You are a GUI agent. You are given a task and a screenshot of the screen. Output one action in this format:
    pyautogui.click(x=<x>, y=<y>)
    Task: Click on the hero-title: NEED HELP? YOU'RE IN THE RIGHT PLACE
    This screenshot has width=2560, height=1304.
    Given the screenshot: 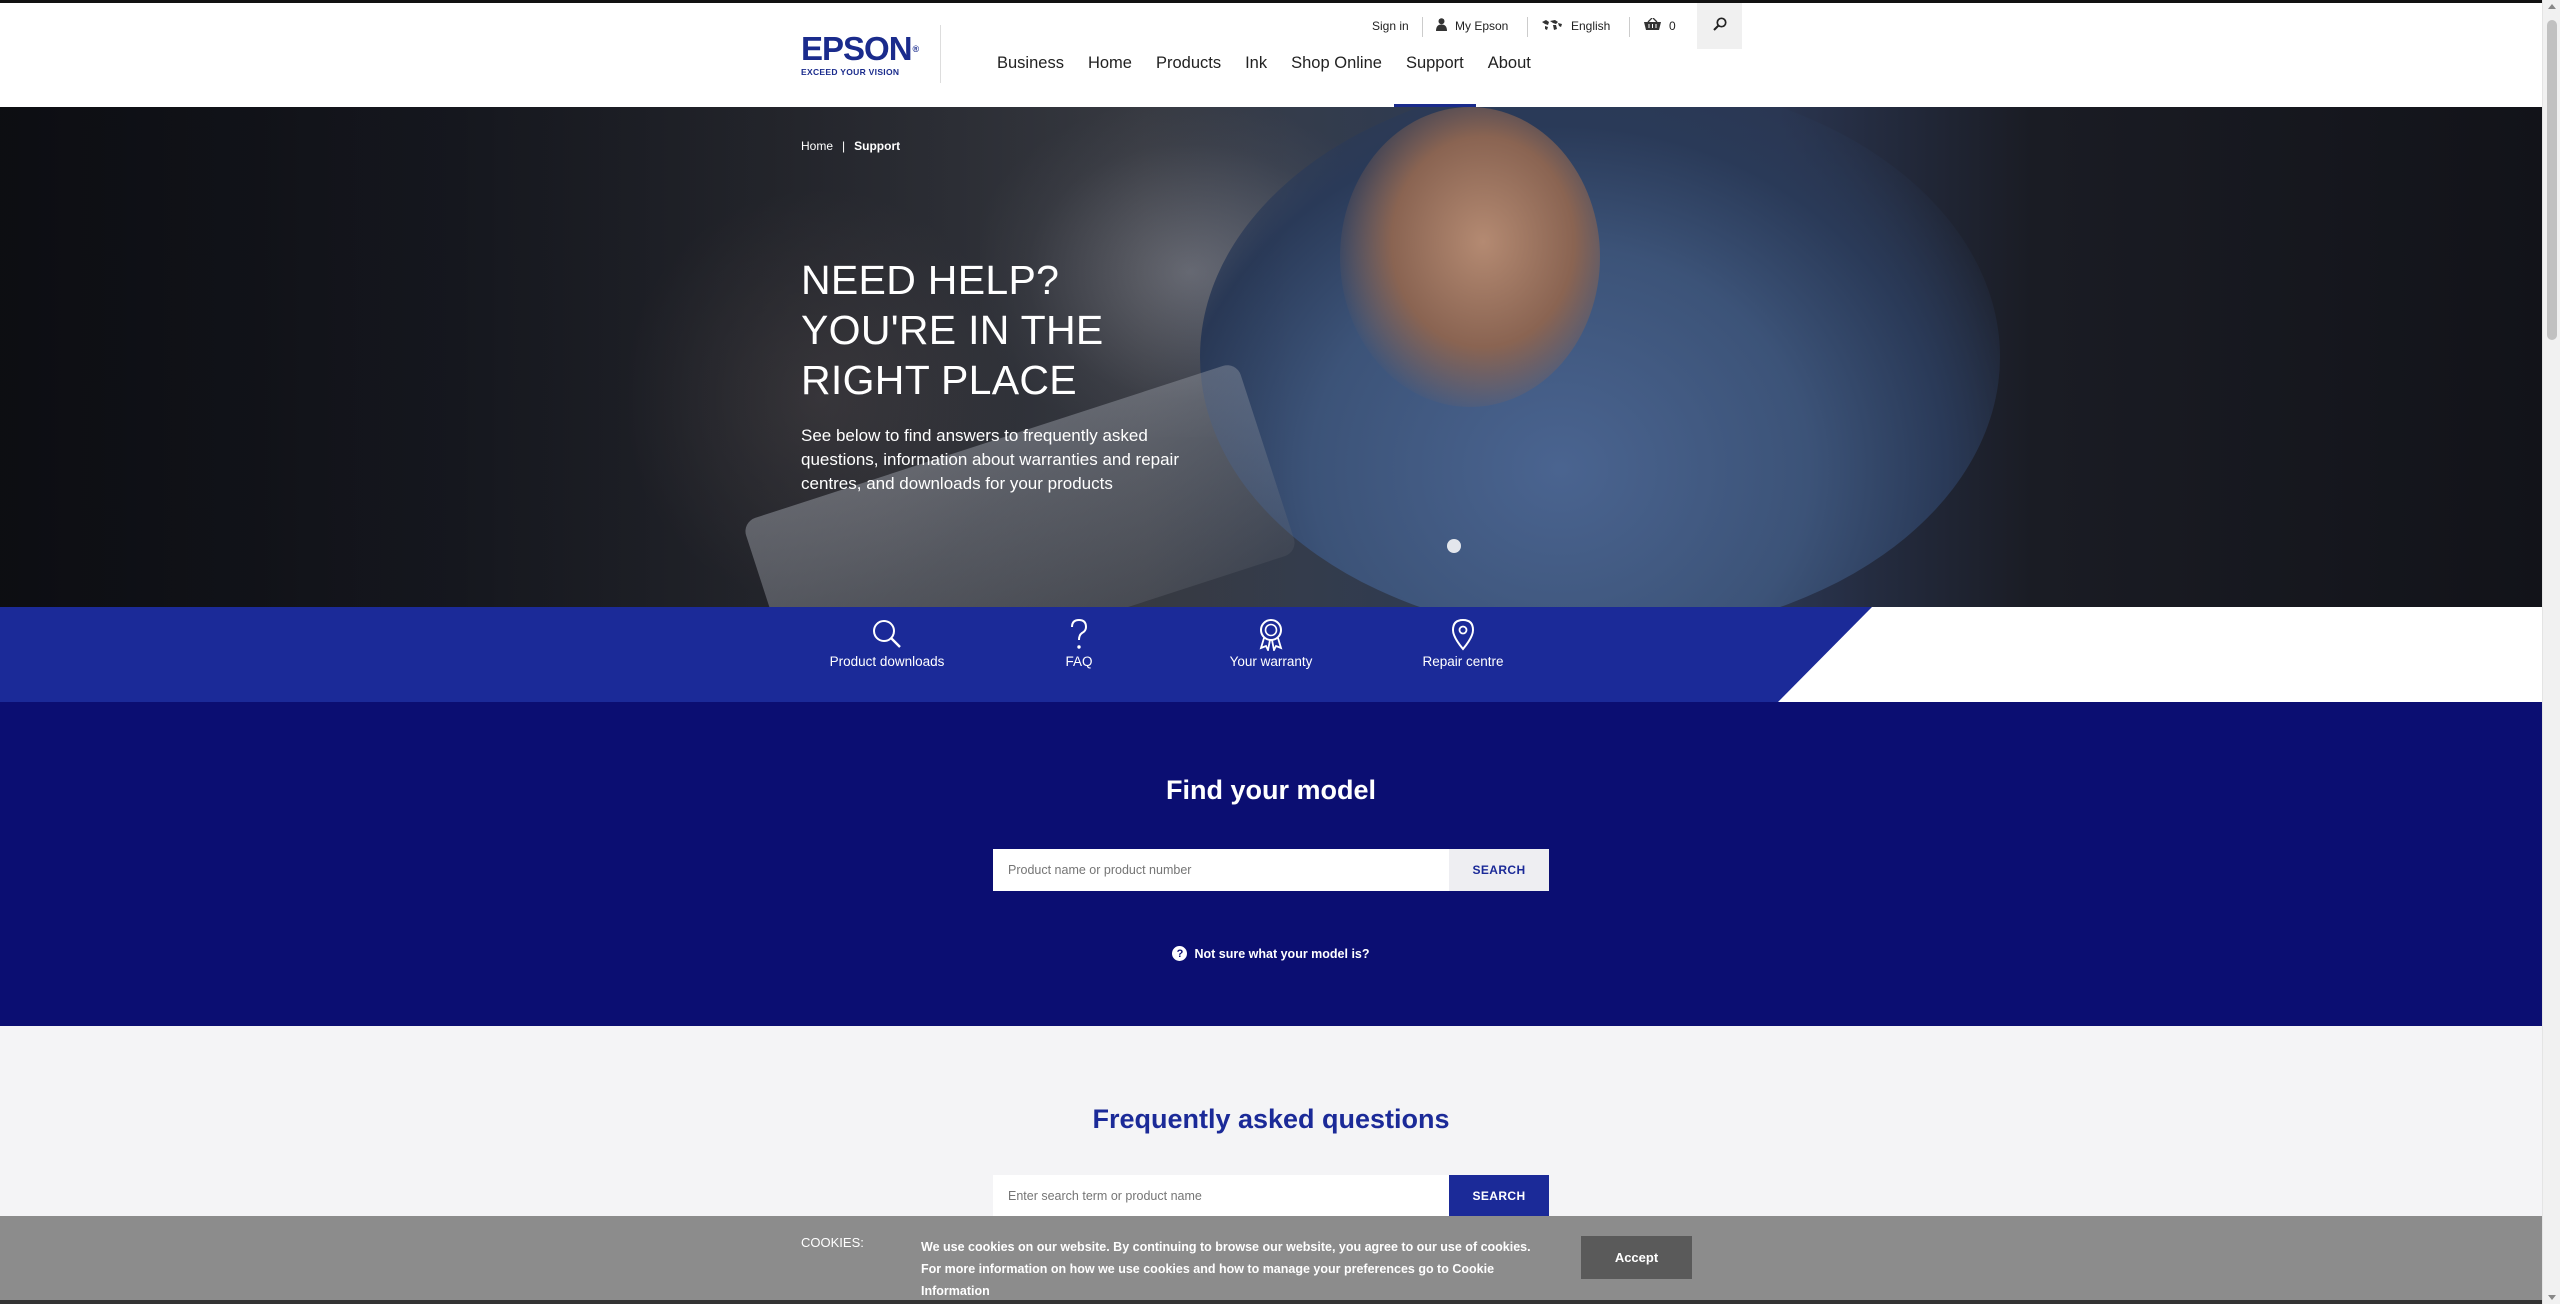 What is the action you would take?
    pyautogui.click(x=952, y=330)
    